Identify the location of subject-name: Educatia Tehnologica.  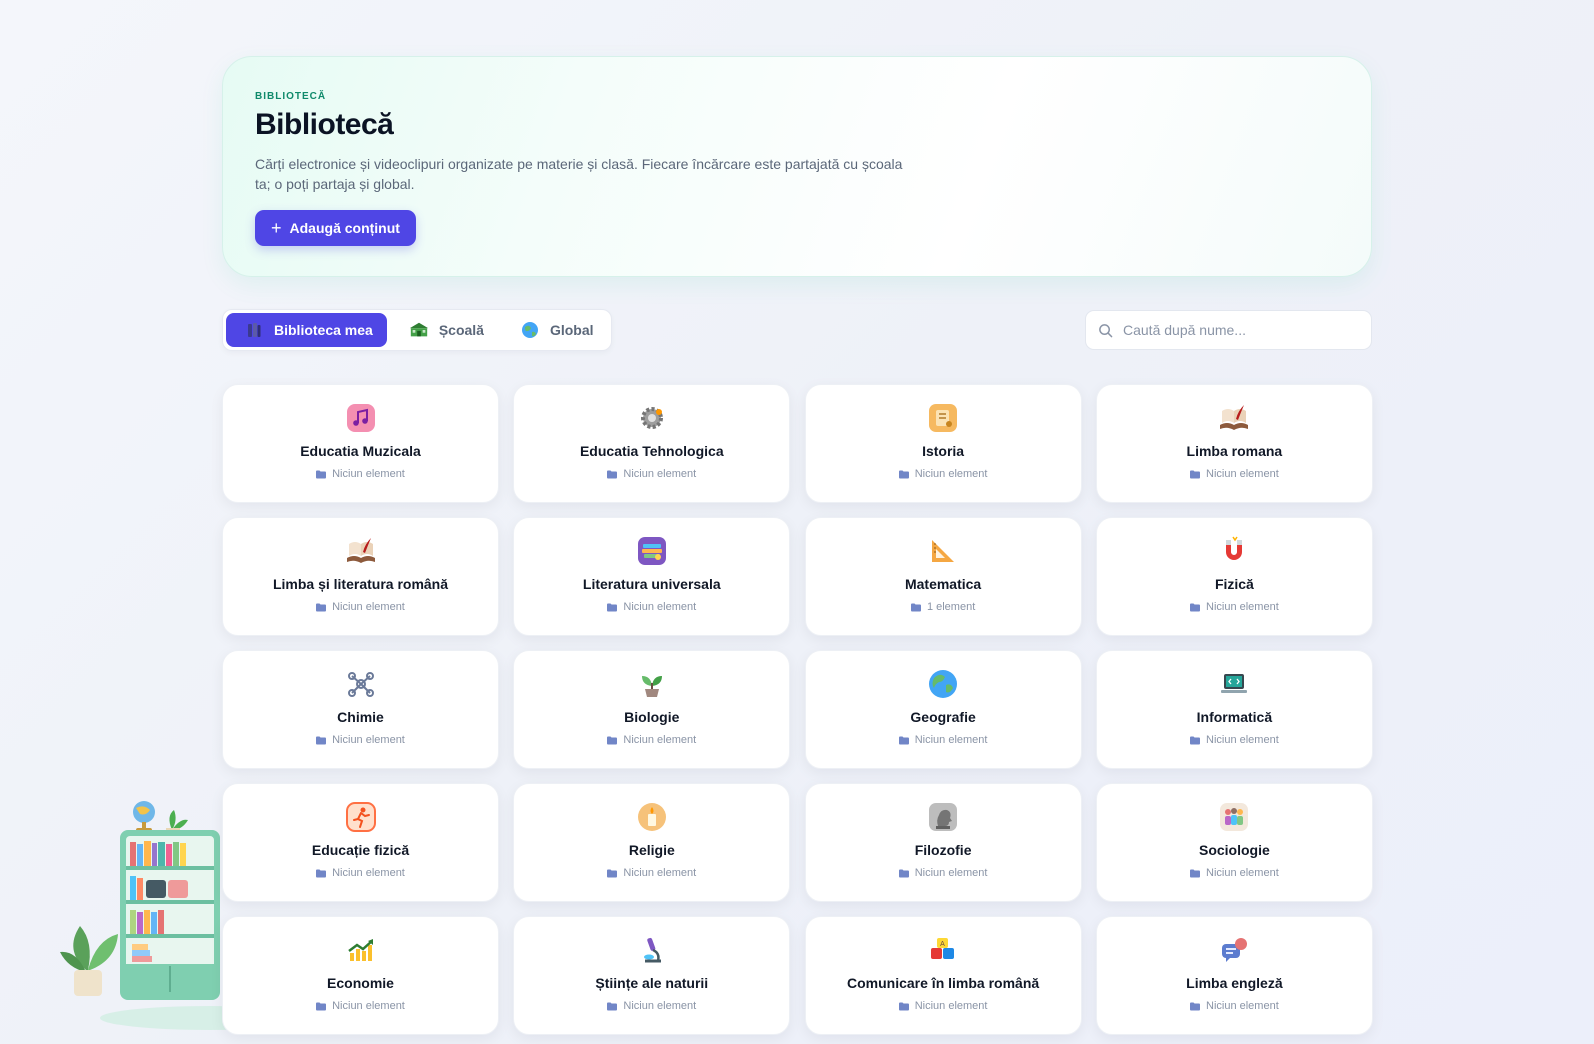
(651, 451).